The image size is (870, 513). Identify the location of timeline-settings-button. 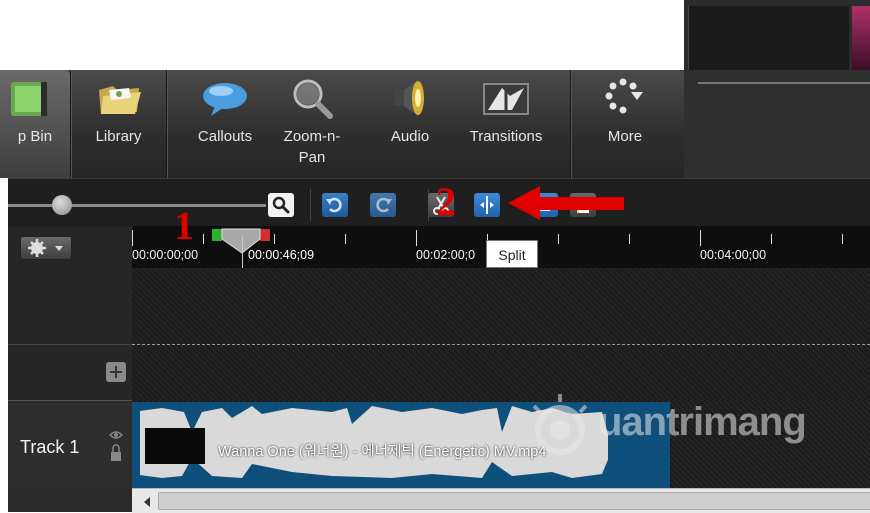
(46, 248).